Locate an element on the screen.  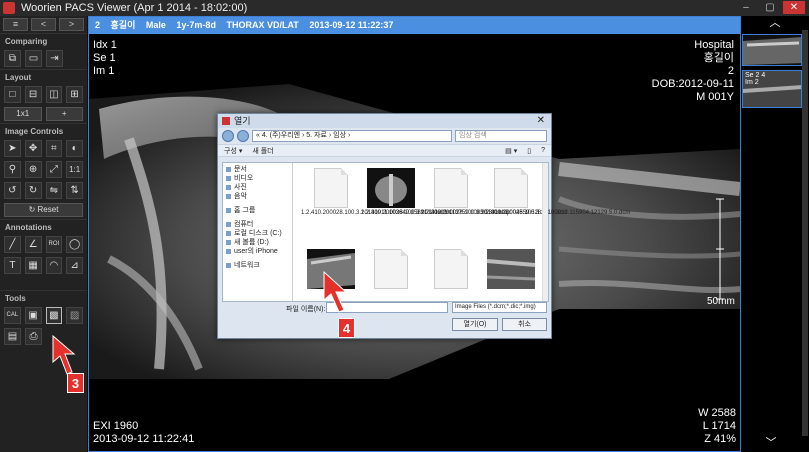
nav-videos: 비디오 is located at coordinates (257, 178).